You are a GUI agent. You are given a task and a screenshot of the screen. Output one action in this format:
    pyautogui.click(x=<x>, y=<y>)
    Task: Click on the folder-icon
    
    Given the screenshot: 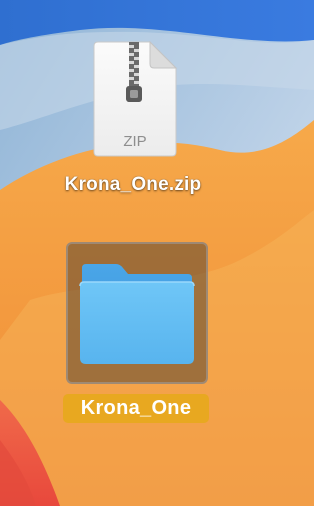 What is the action you would take?
    pyautogui.click(x=137, y=314)
    